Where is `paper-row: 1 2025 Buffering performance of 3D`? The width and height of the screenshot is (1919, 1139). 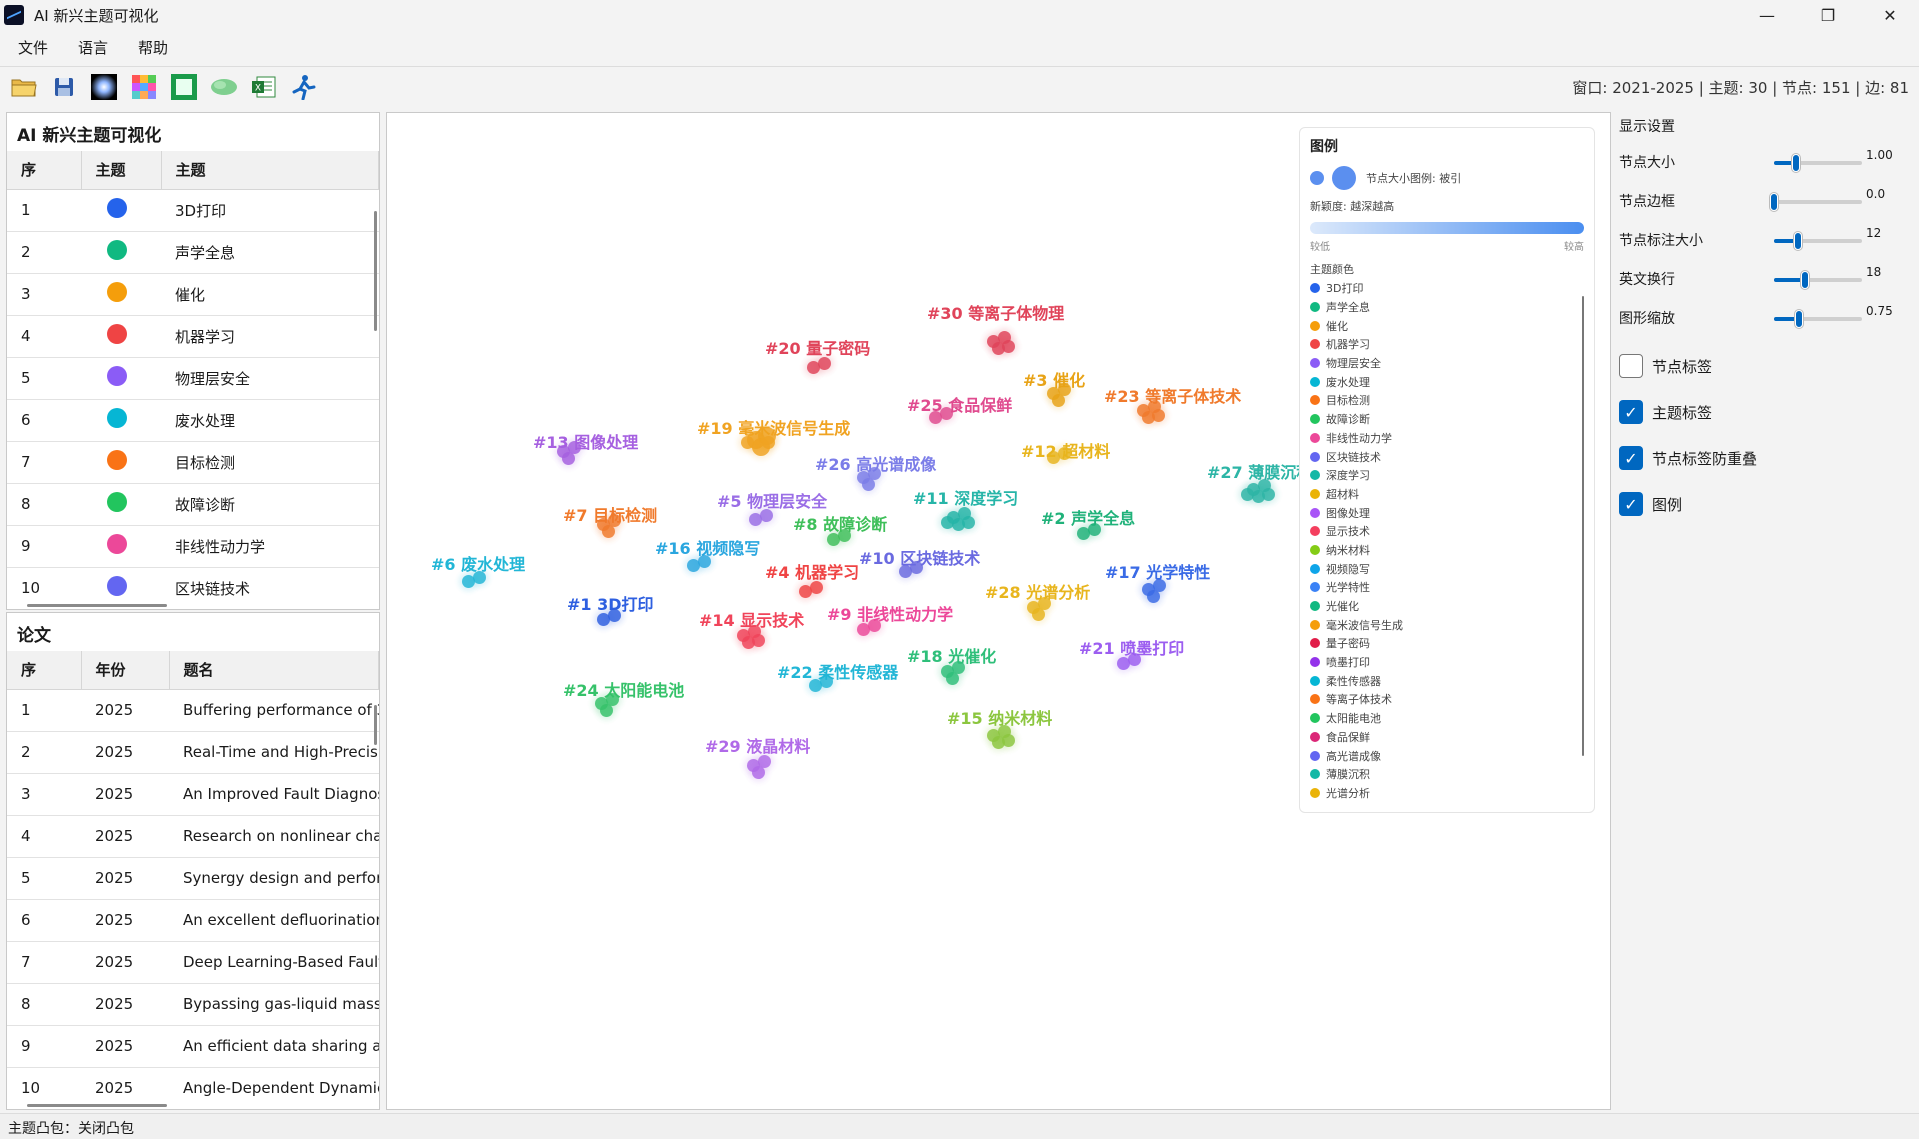
paper-row: 1 2025 Buffering performance of 3D is located at coordinates (193, 710).